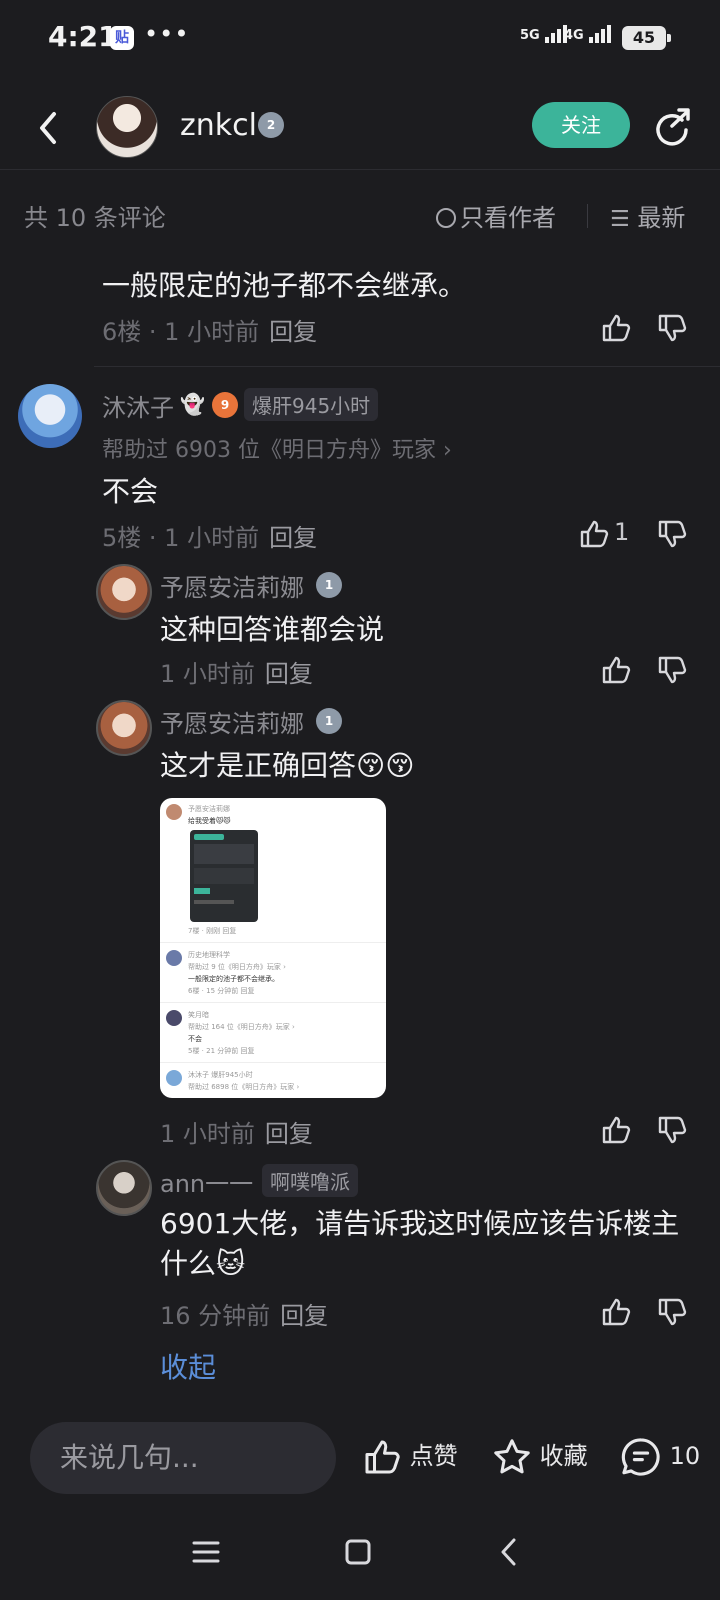 Image resolution: width=720 pixels, height=1600 pixels. I want to click on post-header: znkcl 2 关注, so click(360, 130).